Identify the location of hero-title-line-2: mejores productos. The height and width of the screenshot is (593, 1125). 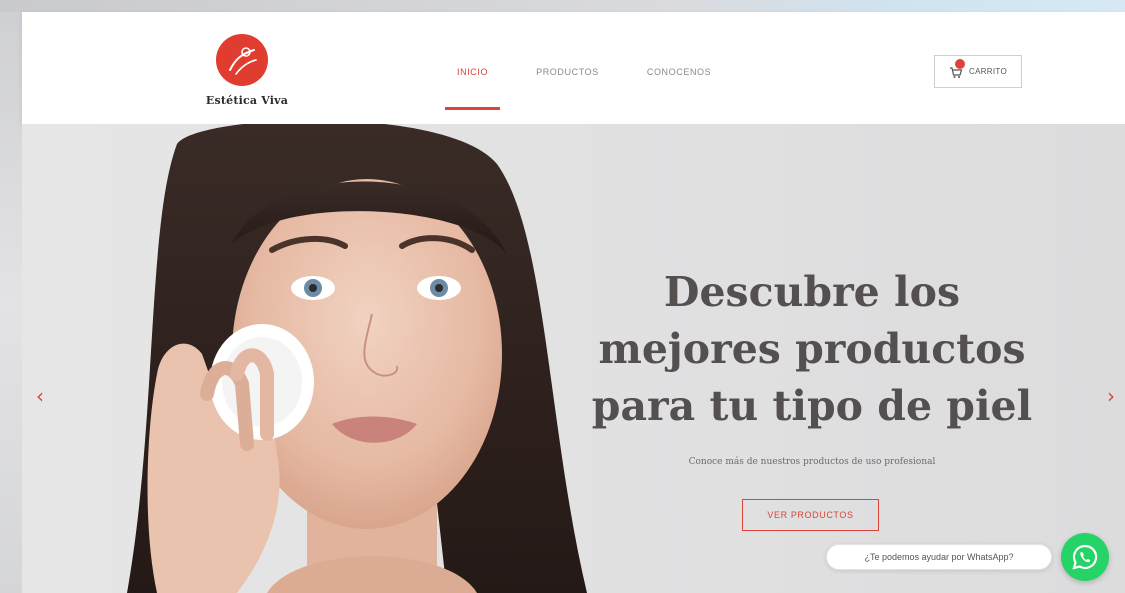
(812, 349).